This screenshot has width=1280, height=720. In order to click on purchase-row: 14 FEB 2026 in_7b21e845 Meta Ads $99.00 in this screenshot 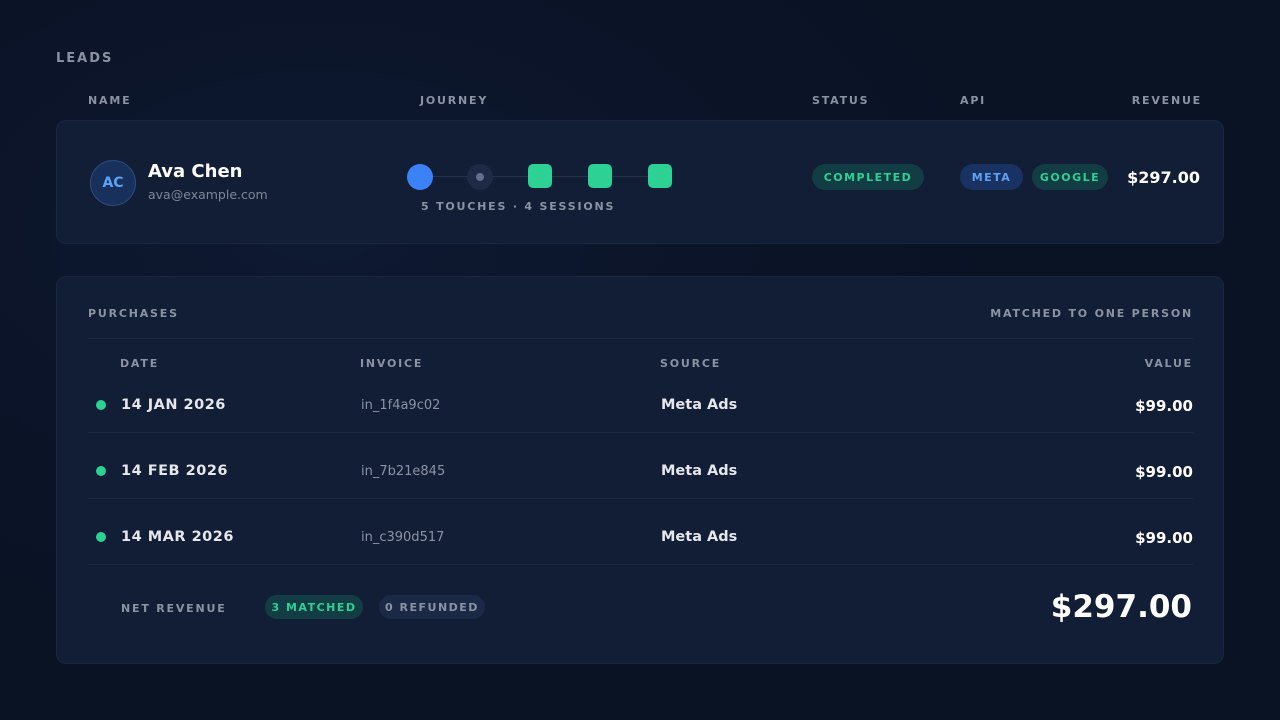, I will do `click(640, 471)`.